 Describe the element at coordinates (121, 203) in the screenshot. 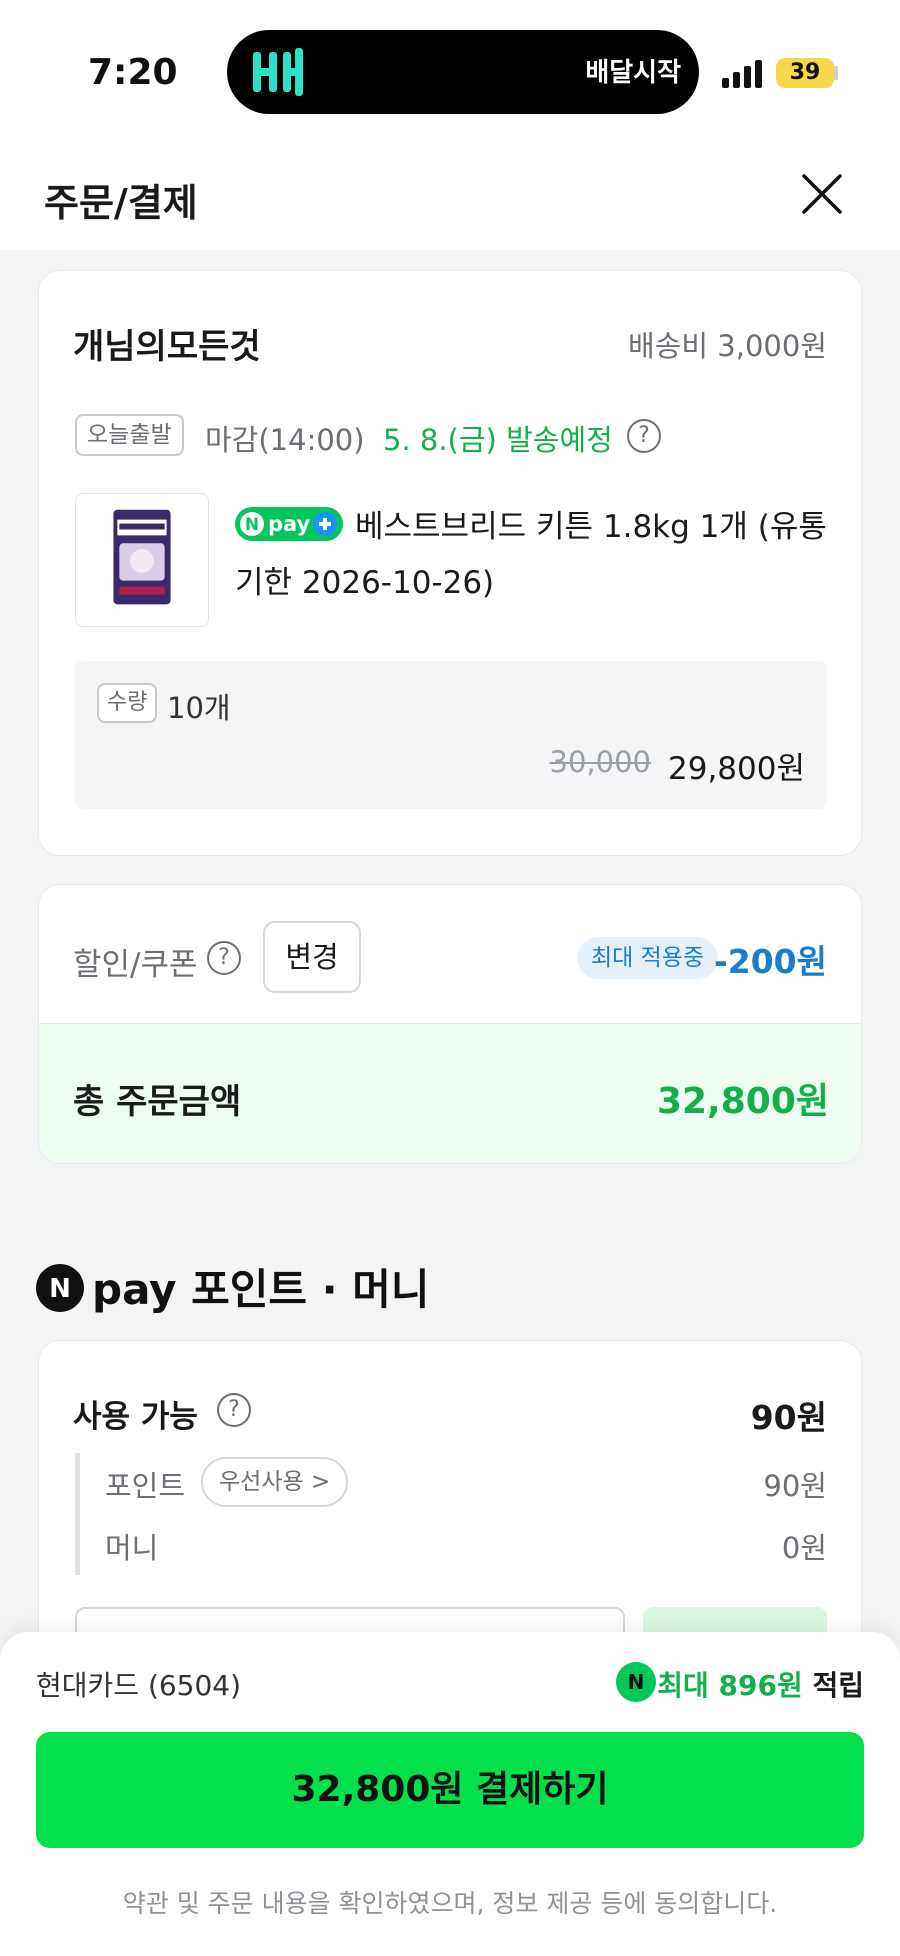

I see `page-title: 주문/결제` at that location.